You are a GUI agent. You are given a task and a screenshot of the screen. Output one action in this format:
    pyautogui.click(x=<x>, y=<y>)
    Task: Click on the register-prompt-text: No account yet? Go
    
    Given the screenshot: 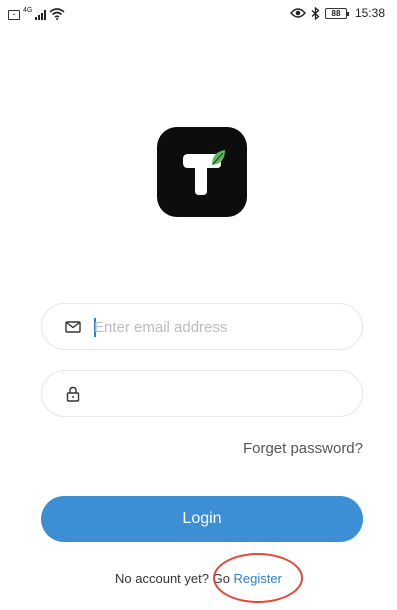 What is the action you would take?
    pyautogui.click(x=174, y=578)
    